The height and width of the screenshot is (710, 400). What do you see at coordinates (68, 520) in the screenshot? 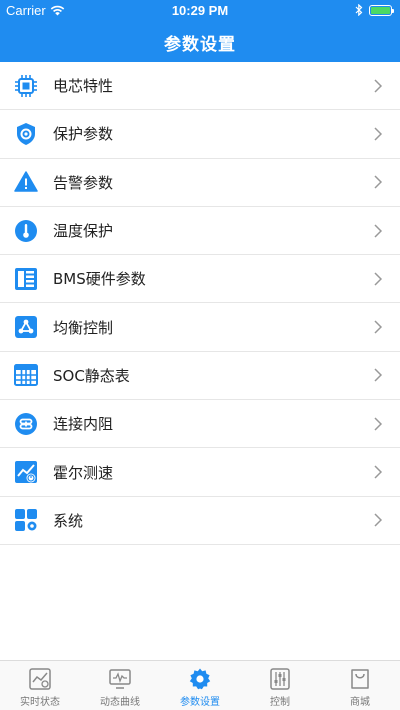
I see `menu-item-label: 系统` at bounding box center [68, 520].